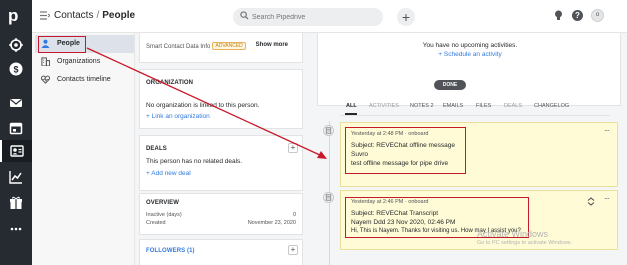 The image size is (627, 265). Describe the element at coordinates (16, 177) in the screenshot. I see `chart-icon` at that location.